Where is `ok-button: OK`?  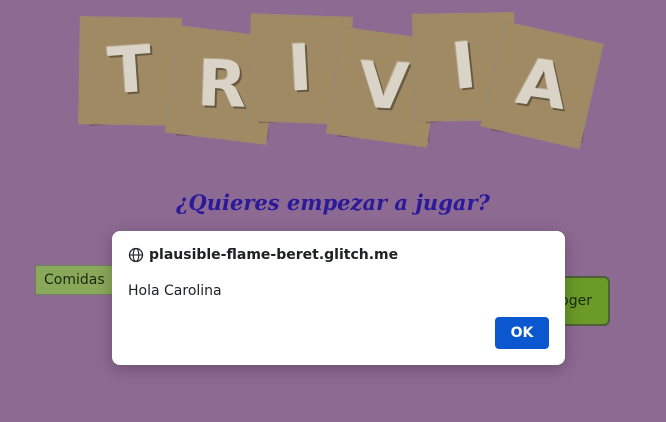 ok-button: OK is located at coordinates (522, 333).